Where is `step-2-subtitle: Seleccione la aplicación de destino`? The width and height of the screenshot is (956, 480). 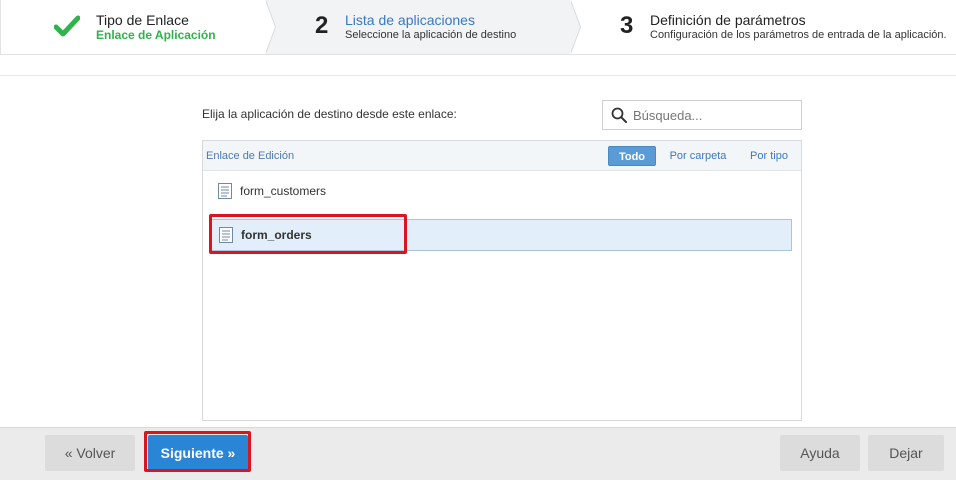 step-2-subtitle: Seleccione la aplicación de destino is located at coordinates (431, 35).